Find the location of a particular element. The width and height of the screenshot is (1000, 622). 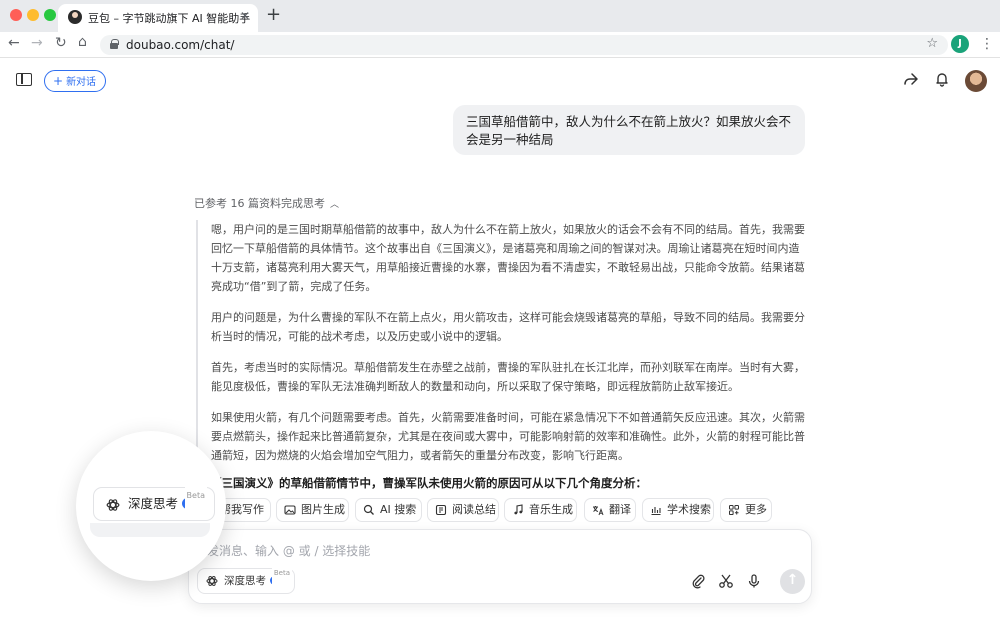

back-icon: ← is located at coordinates (14, 43).